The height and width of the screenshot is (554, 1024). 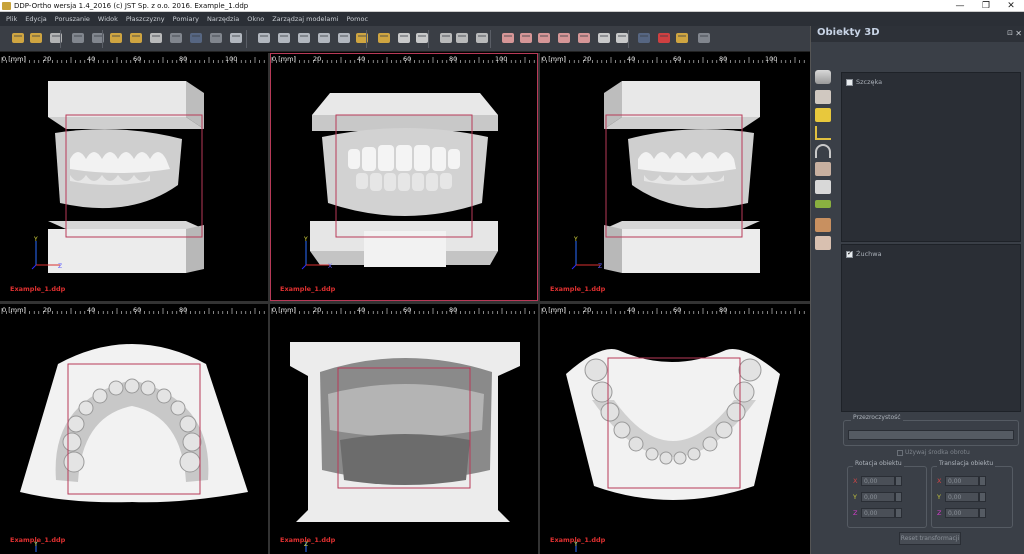 What do you see at coordinates (878, 481) in the screenshot?
I see `rotation-x-input: 0,00` at bounding box center [878, 481].